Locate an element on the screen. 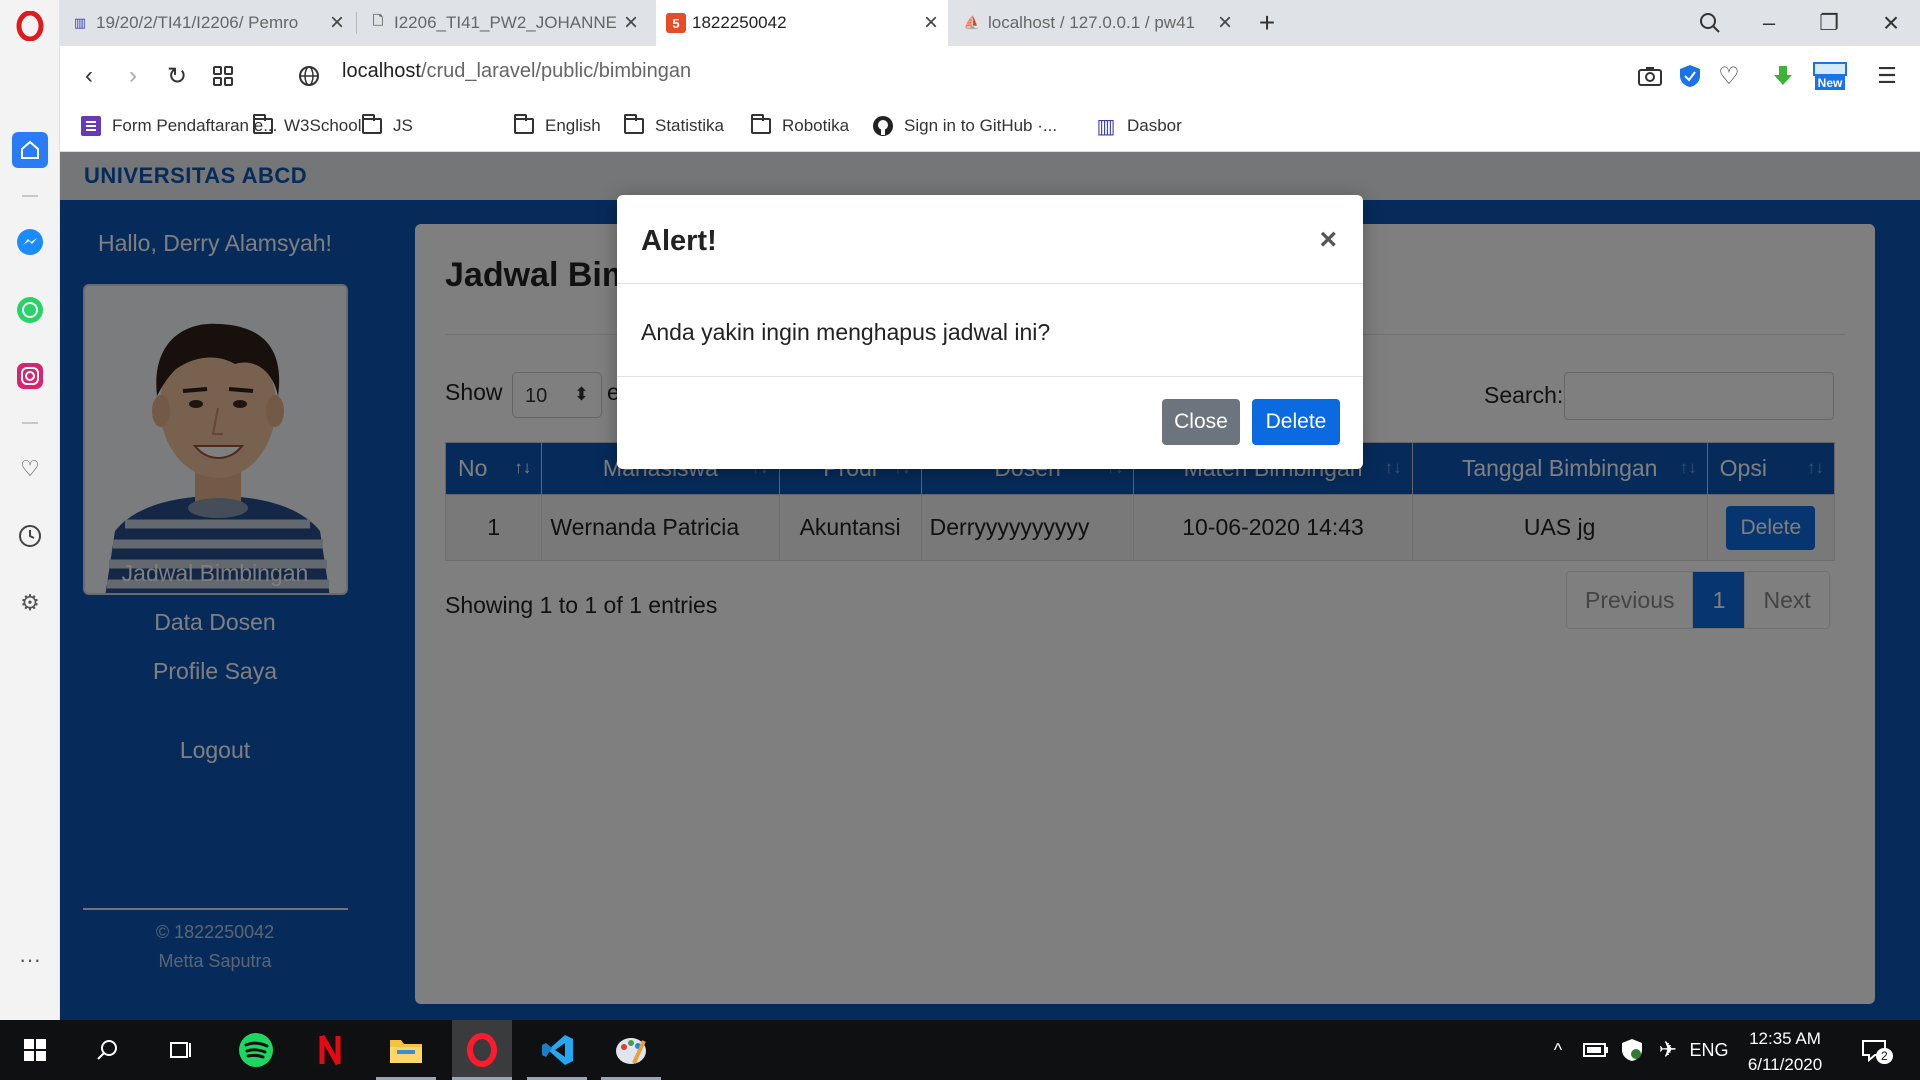  modal-delete-button: Delete is located at coordinates (1296, 422).